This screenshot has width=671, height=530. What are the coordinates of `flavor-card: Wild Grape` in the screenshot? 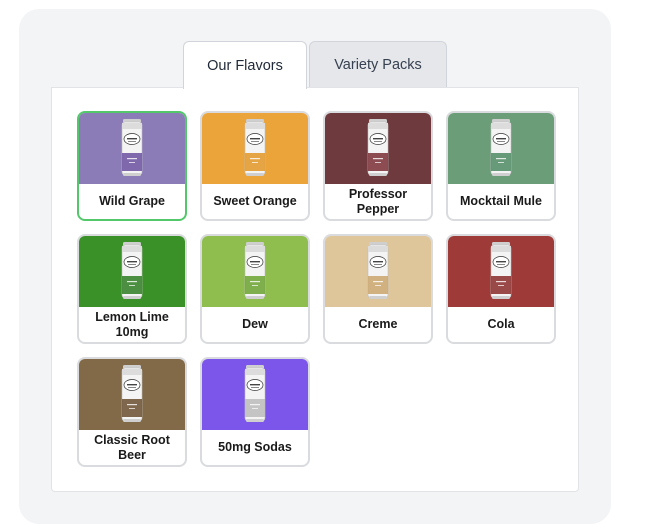 It's located at (132, 166).